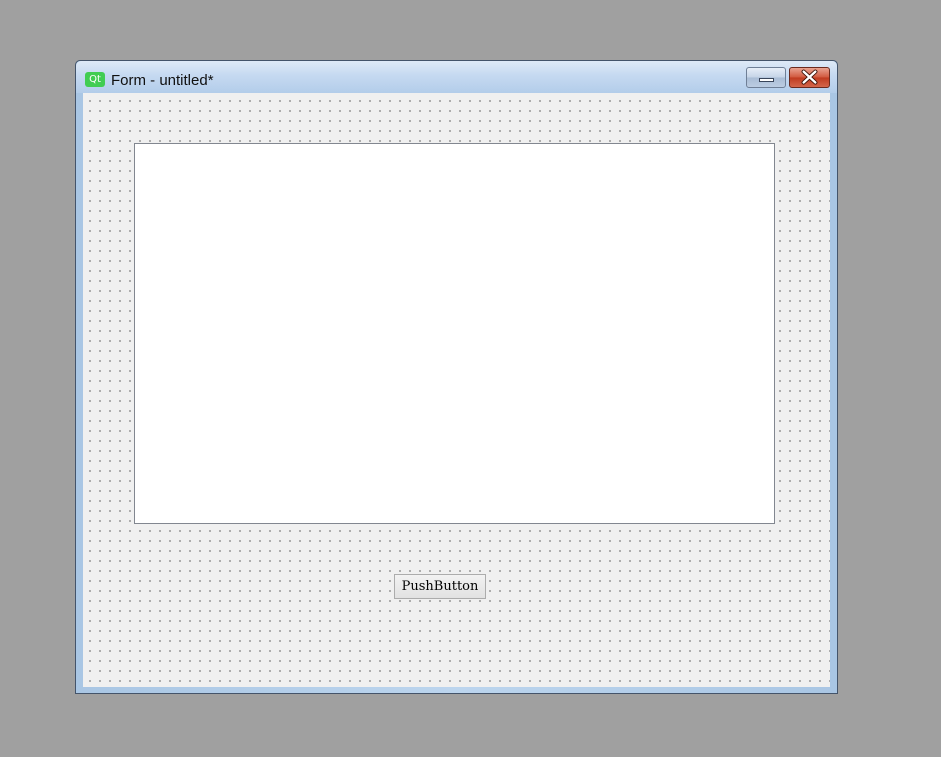 The height and width of the screenshot is (757, 941). Describe the element at coordinates (95, 79) in the screenshot. I see `qt-logo-icon: Qt` at that location.